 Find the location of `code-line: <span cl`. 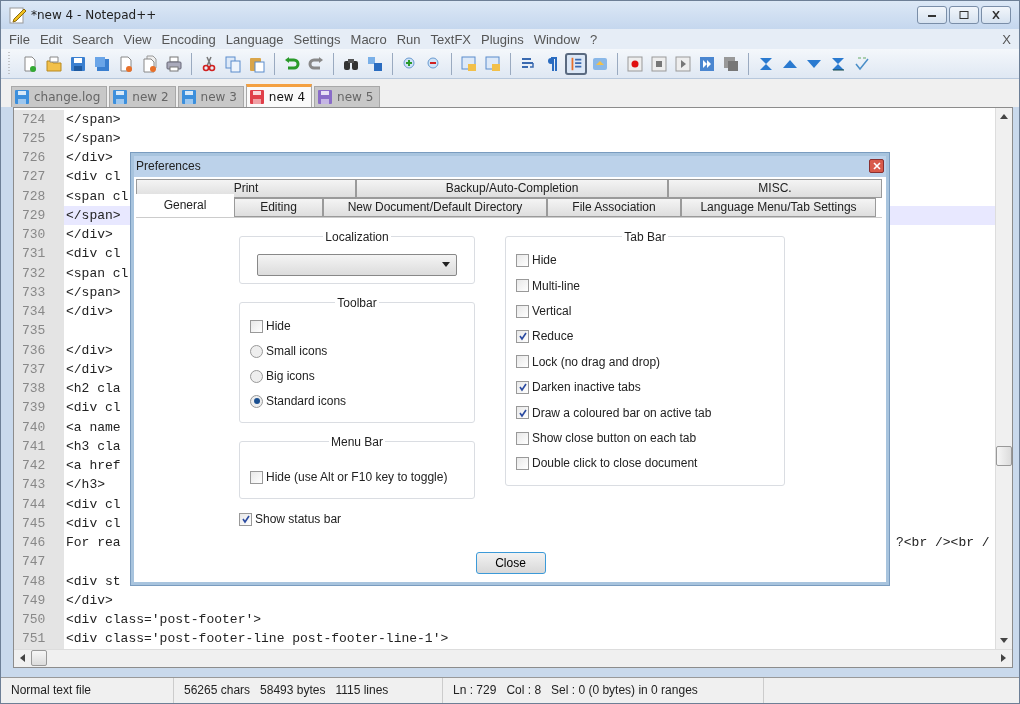

code-line: <span cl is located at coordinates (97, 196).